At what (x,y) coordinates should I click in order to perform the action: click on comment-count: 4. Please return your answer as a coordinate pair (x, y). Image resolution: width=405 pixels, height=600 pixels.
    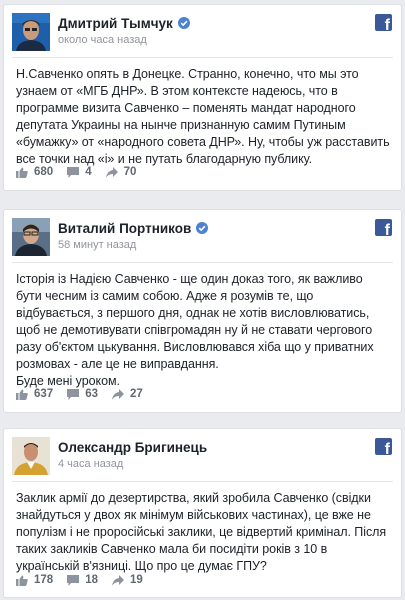
    Looking at the image, I should click on (79, 172).